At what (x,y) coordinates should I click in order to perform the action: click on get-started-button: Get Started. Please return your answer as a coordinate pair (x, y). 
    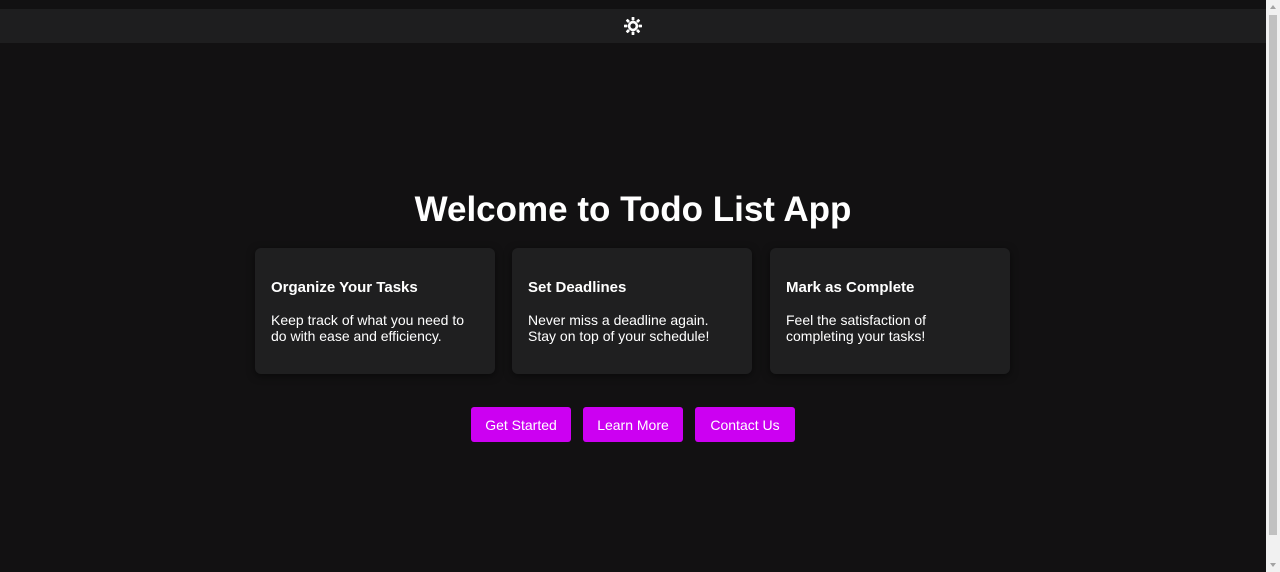
    Looking at the image, I should click on (521, 424).